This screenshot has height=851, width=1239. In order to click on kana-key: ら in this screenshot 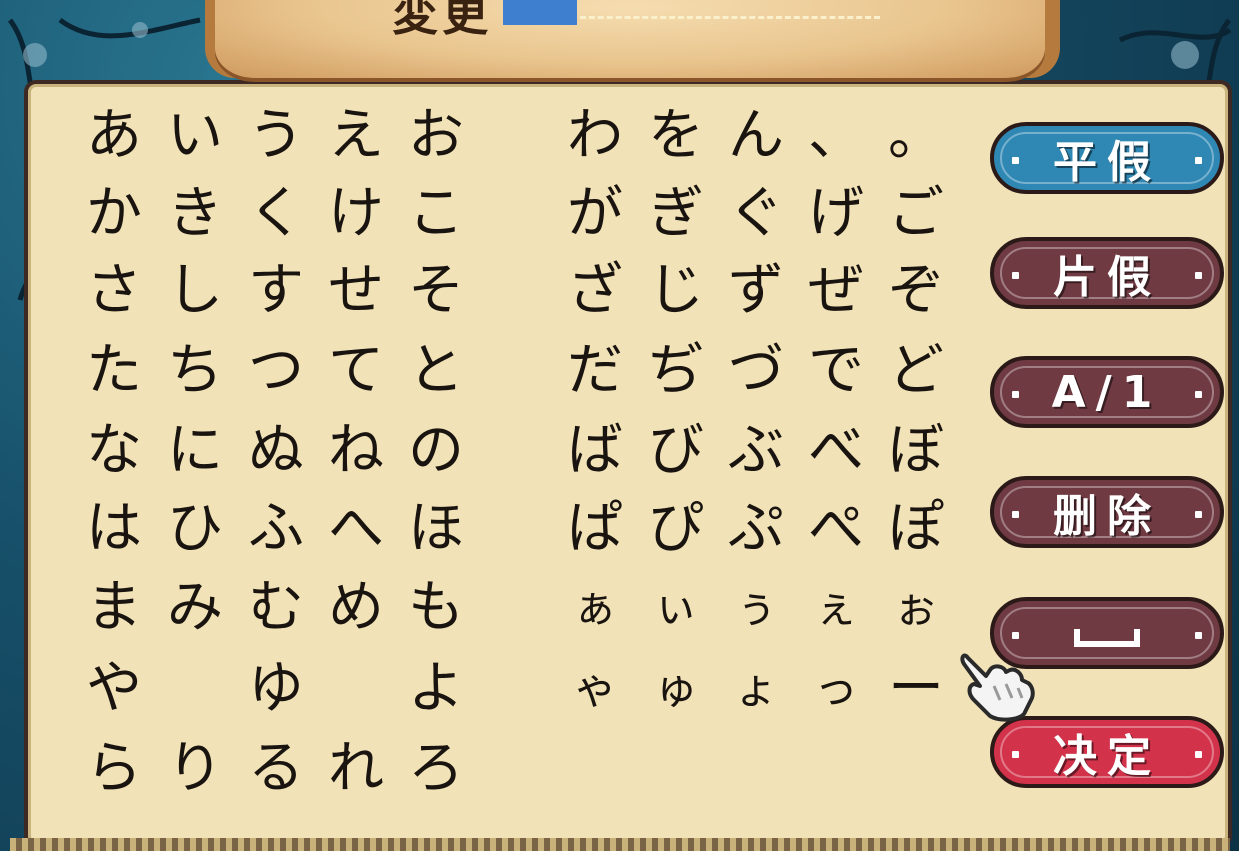, I will do `click(114, 769)`.